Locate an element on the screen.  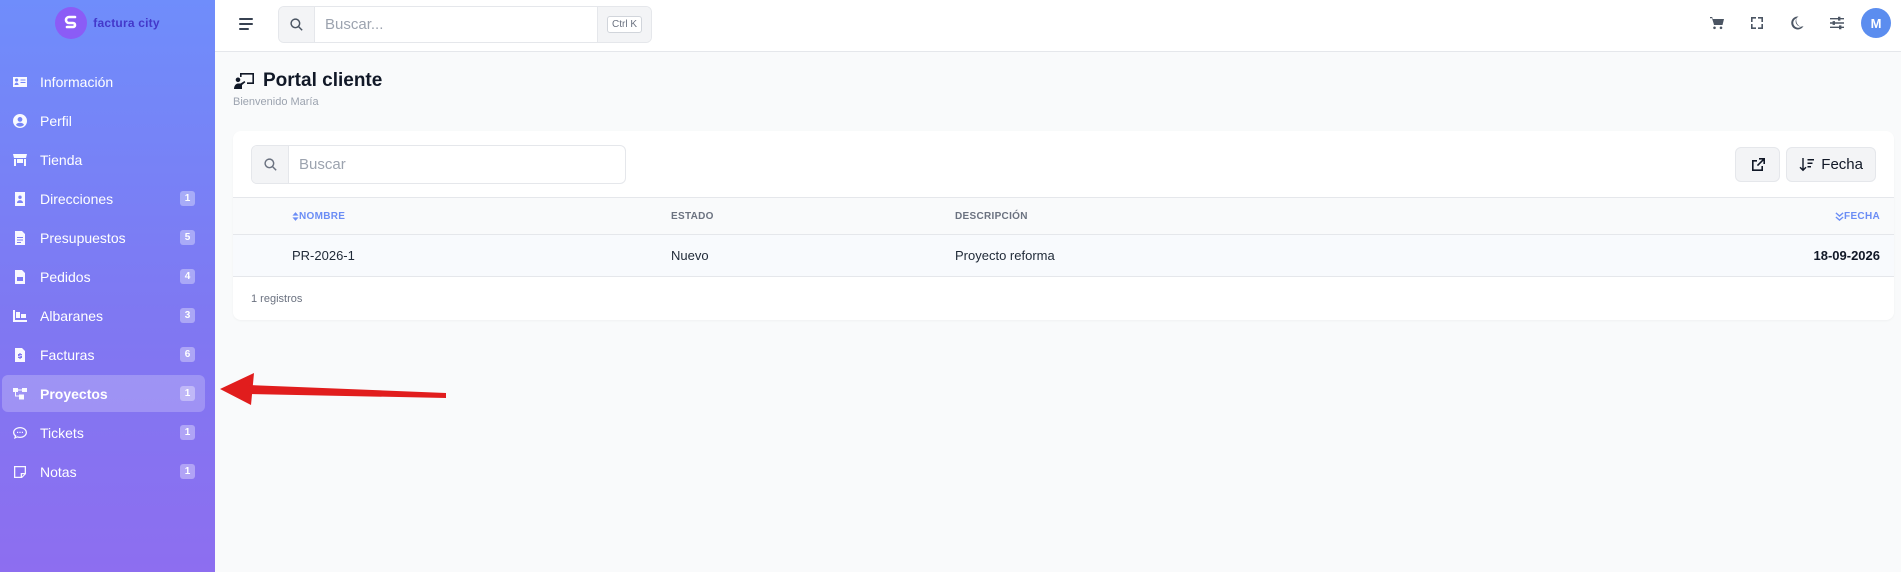
file-dollar-icon is located at coordinates (20, 355).